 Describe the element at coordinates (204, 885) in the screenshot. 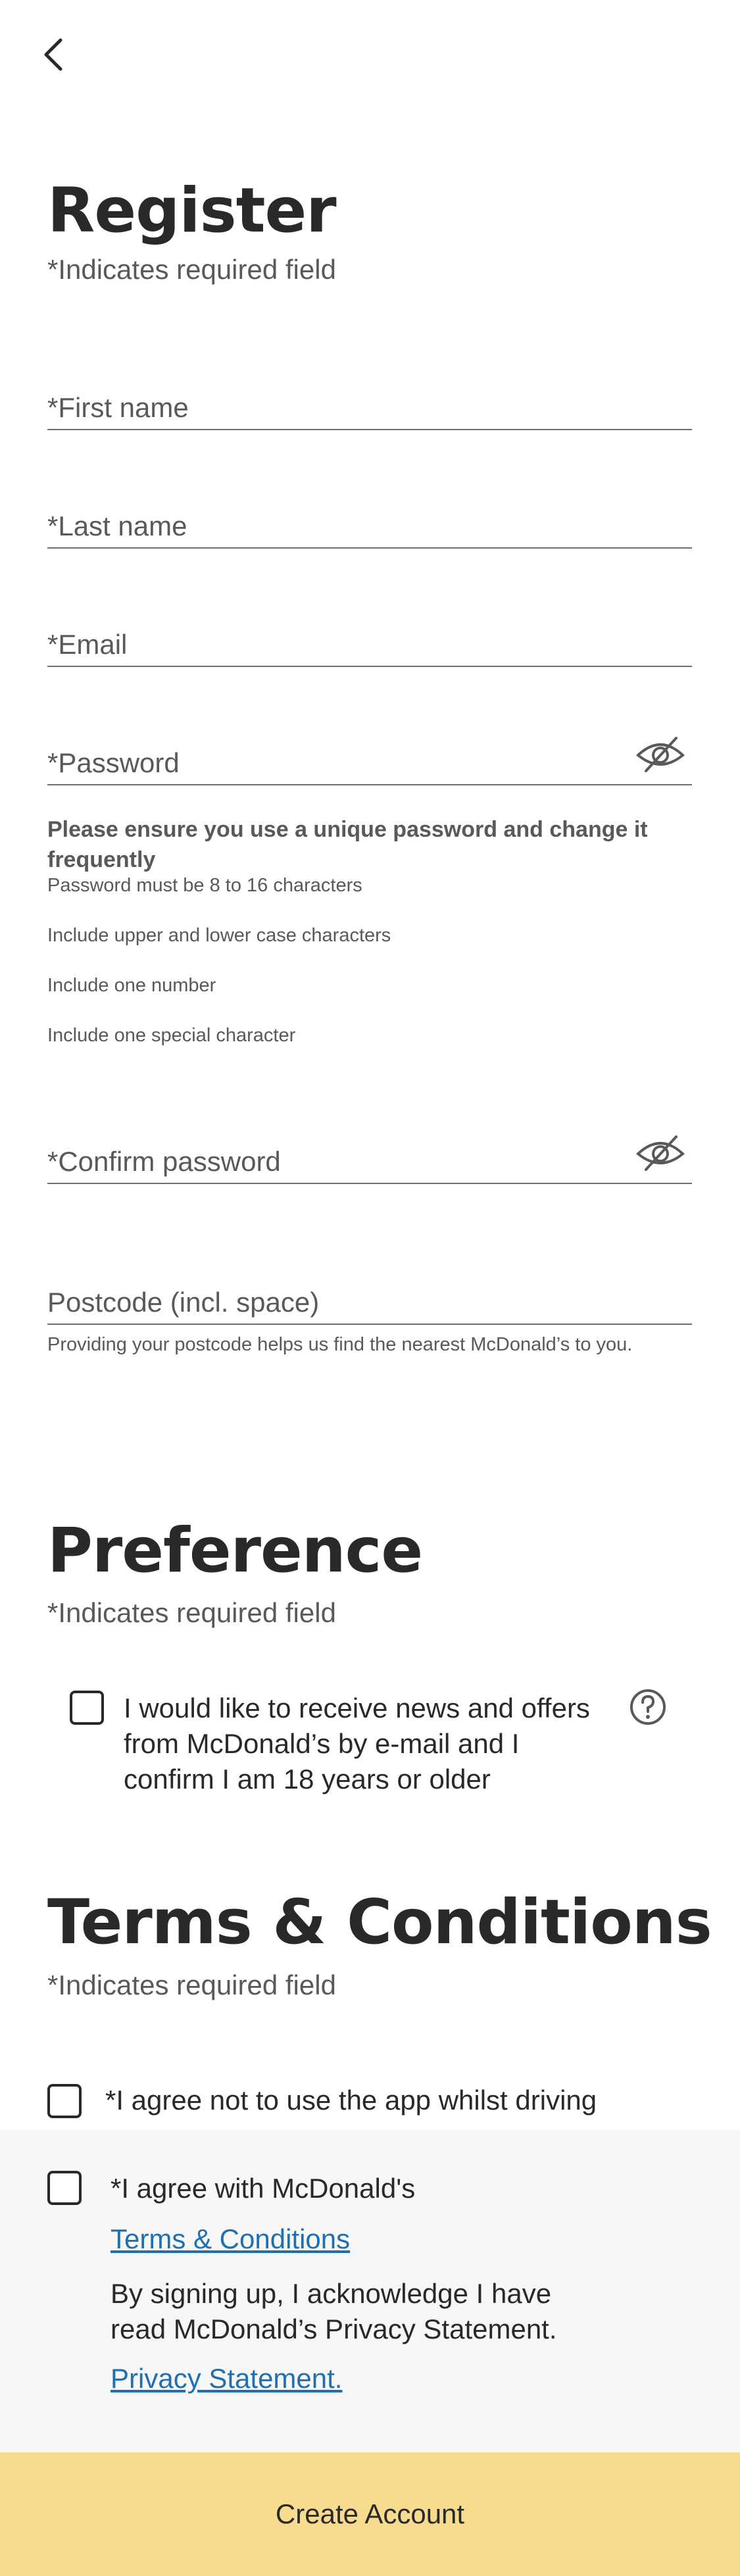

I see `password-rule-length: Password must be 8 to 16 characters` at that location.